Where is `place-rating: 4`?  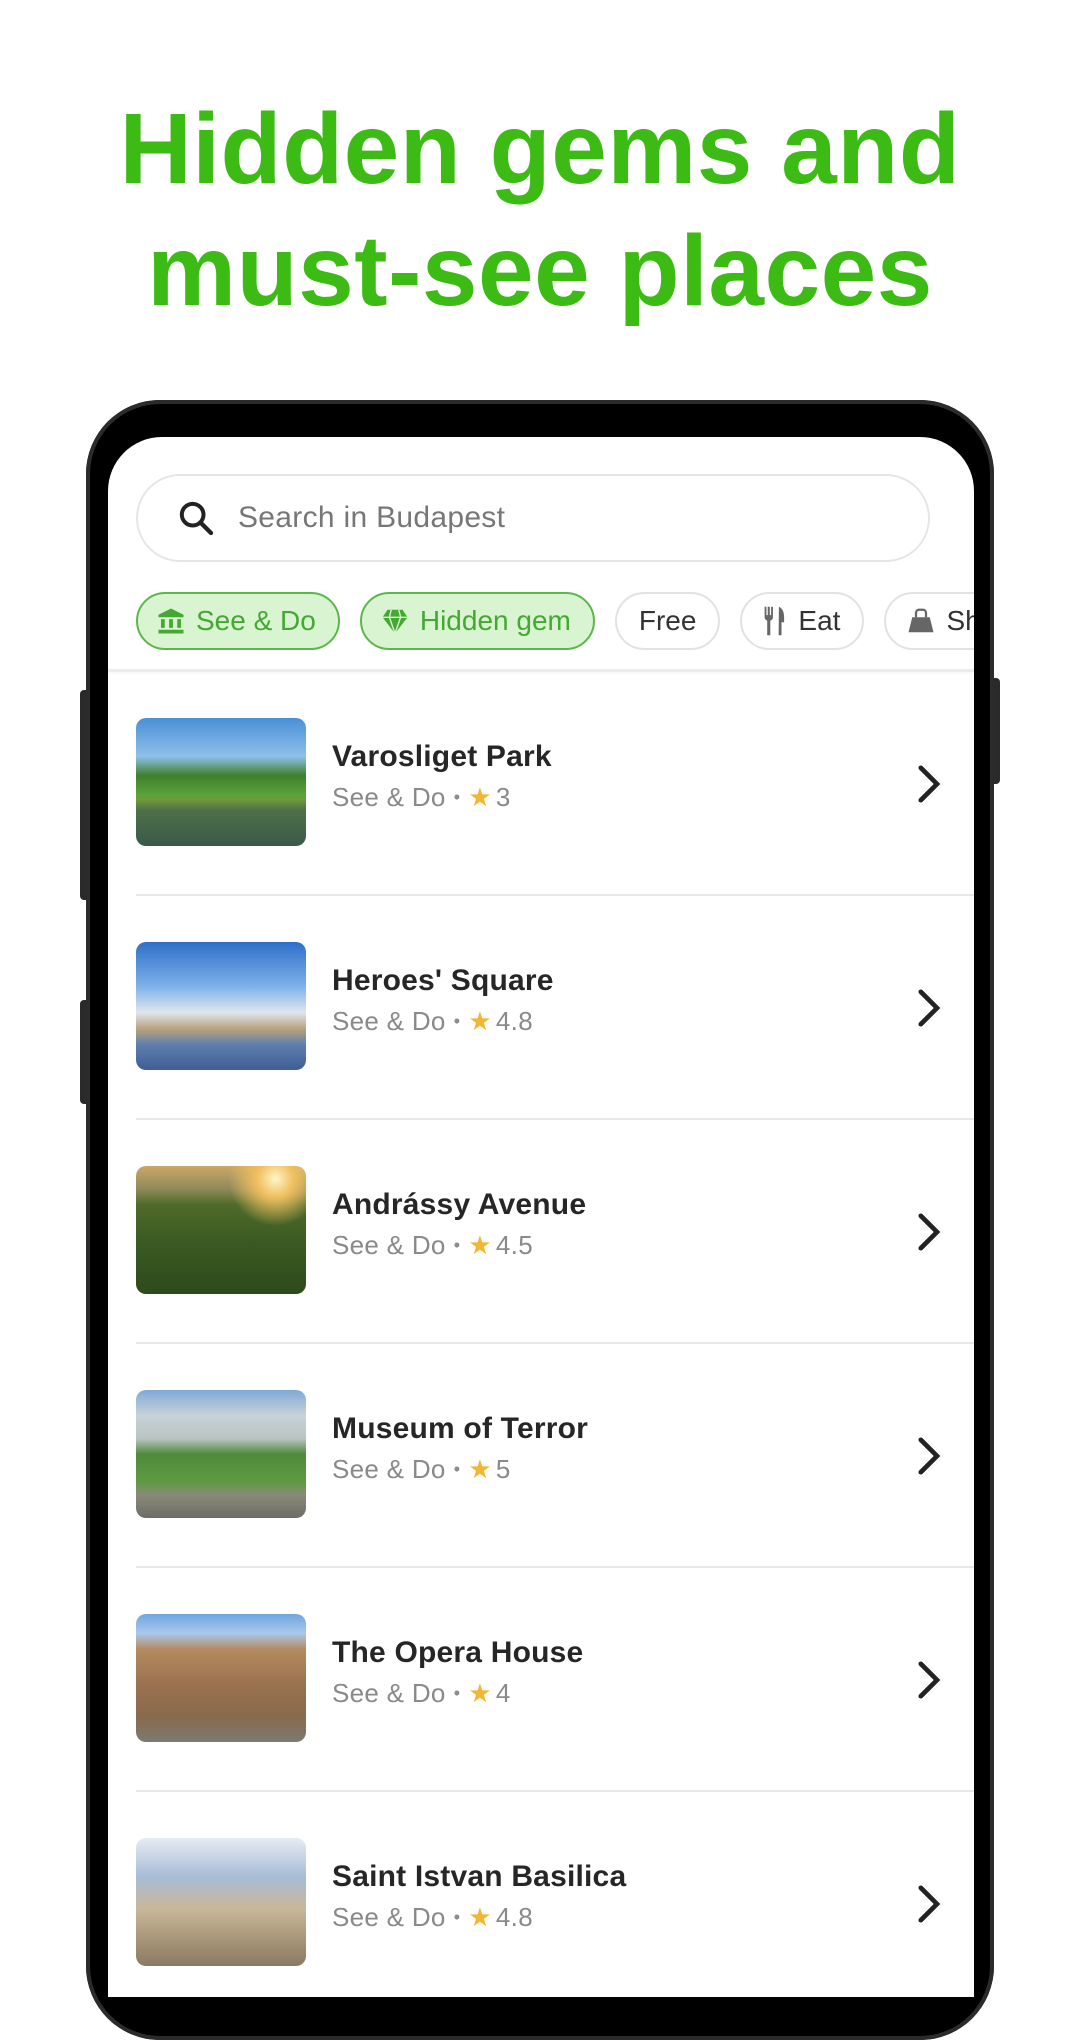 place-rating: 4 is located at coordinates (503, 1693).